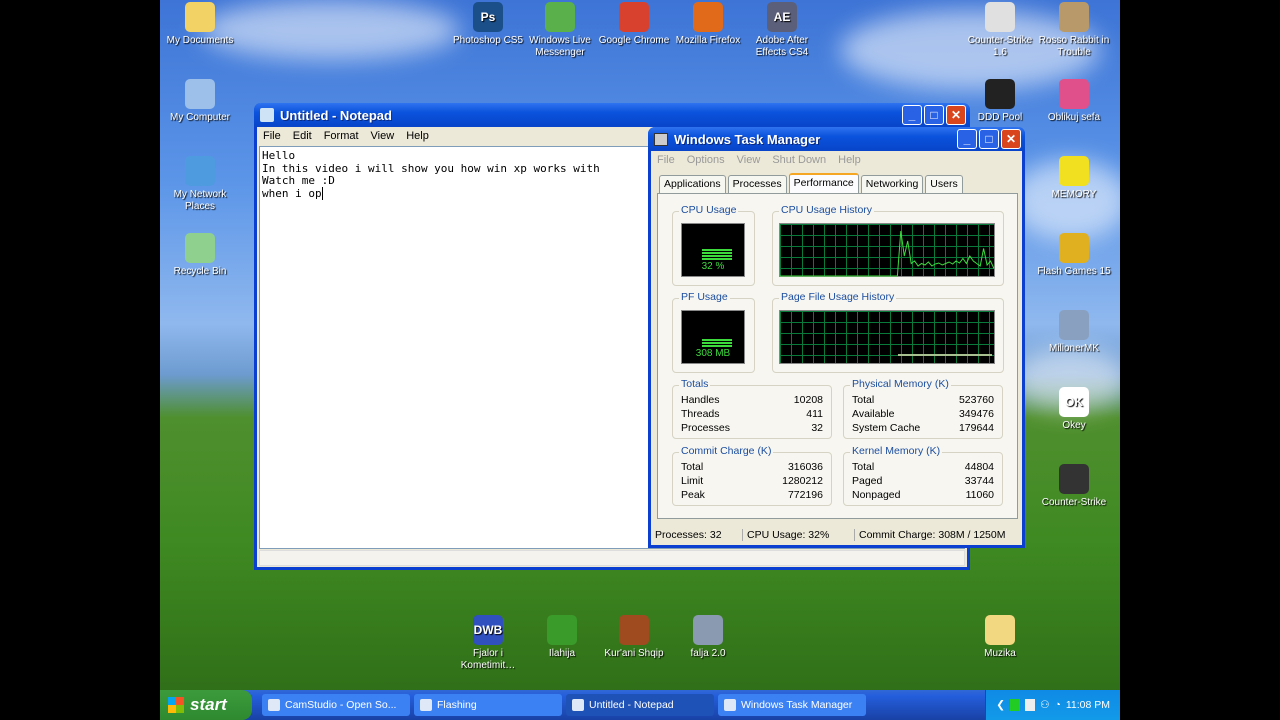 This screenshot has width=1280, height=720. I want to click on desktop-icon: MEMORY, so click(1074, 178).